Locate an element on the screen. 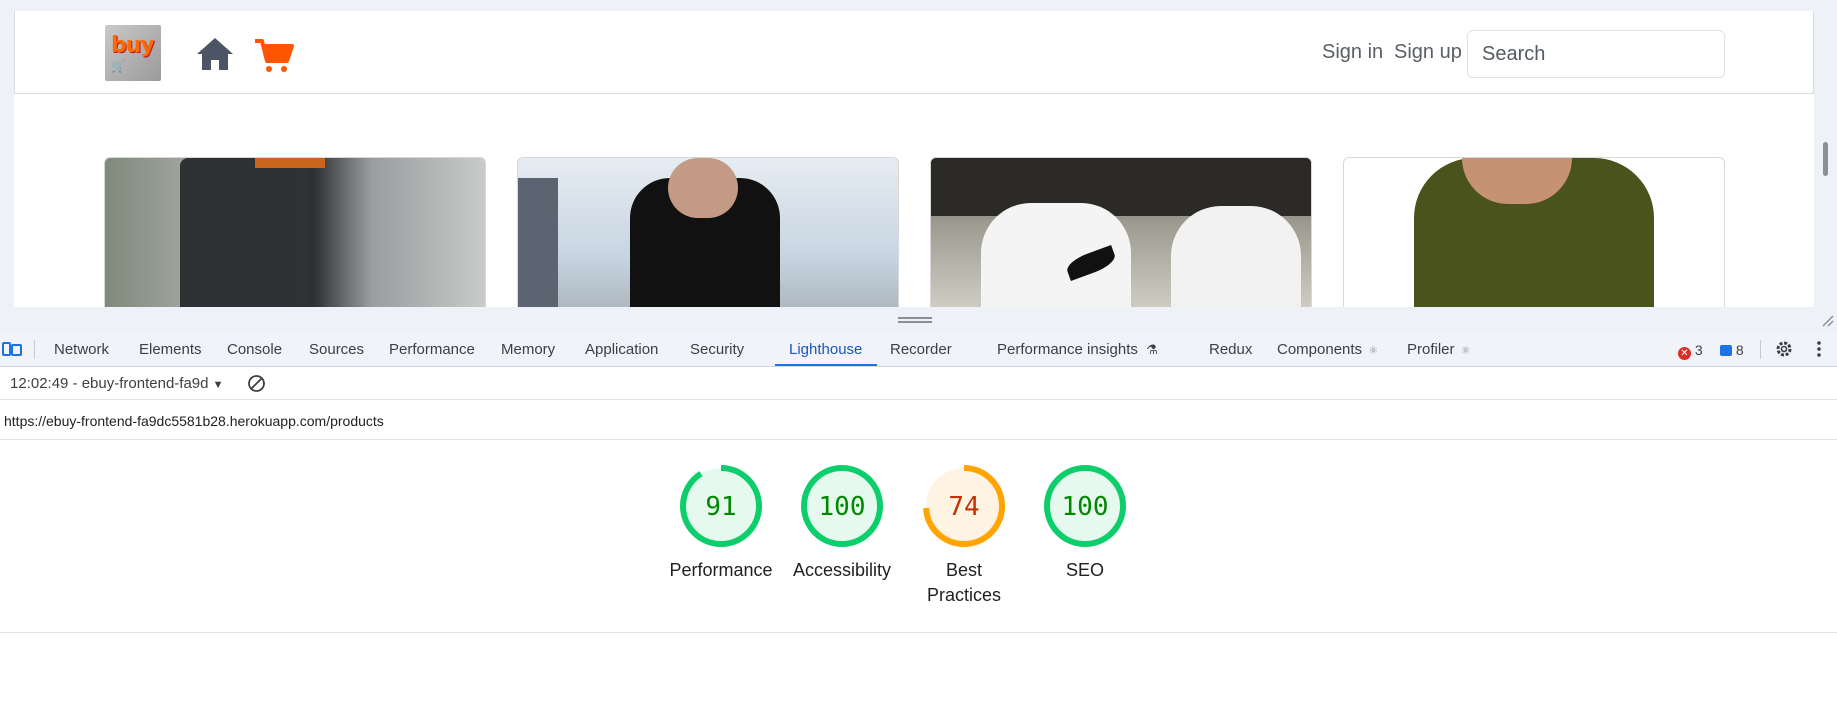 The width and height of the screenshot is (1837, 707). report-select: 12:02:49 - ebuy-frontend-fa9d ▼ is located at coordinates (117, 383).